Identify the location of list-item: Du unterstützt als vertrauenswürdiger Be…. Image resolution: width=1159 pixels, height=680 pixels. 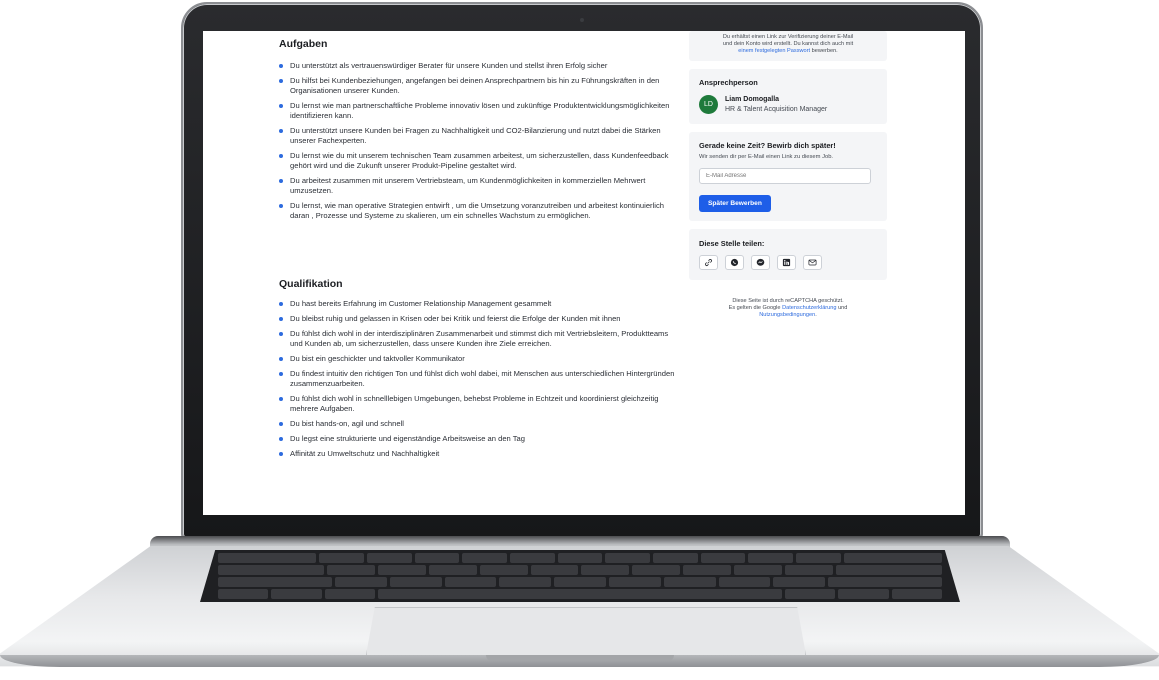
(477, 66).